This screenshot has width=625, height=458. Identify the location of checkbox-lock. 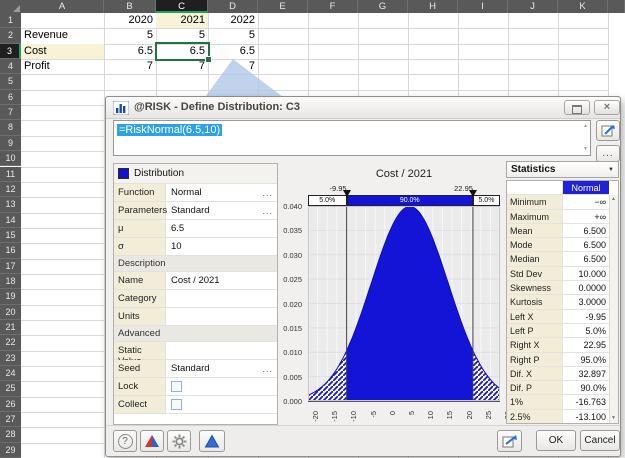
(176, 386).